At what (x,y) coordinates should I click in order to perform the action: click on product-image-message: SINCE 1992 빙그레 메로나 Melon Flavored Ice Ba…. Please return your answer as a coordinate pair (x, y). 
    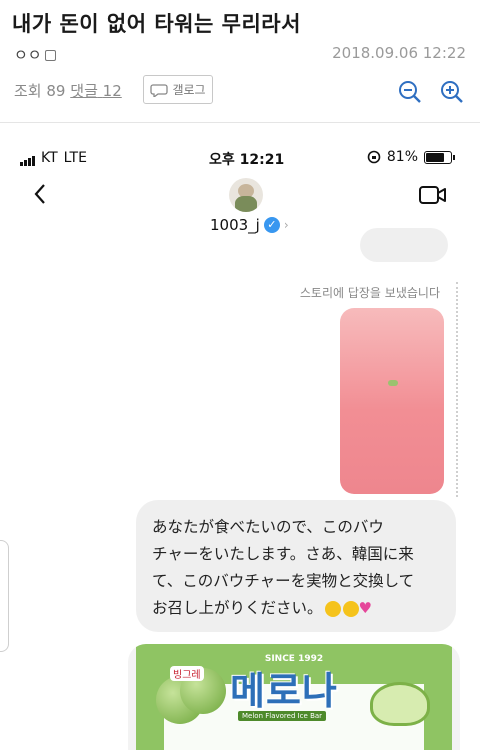
    Looking at the image, I should click on (294, 697).